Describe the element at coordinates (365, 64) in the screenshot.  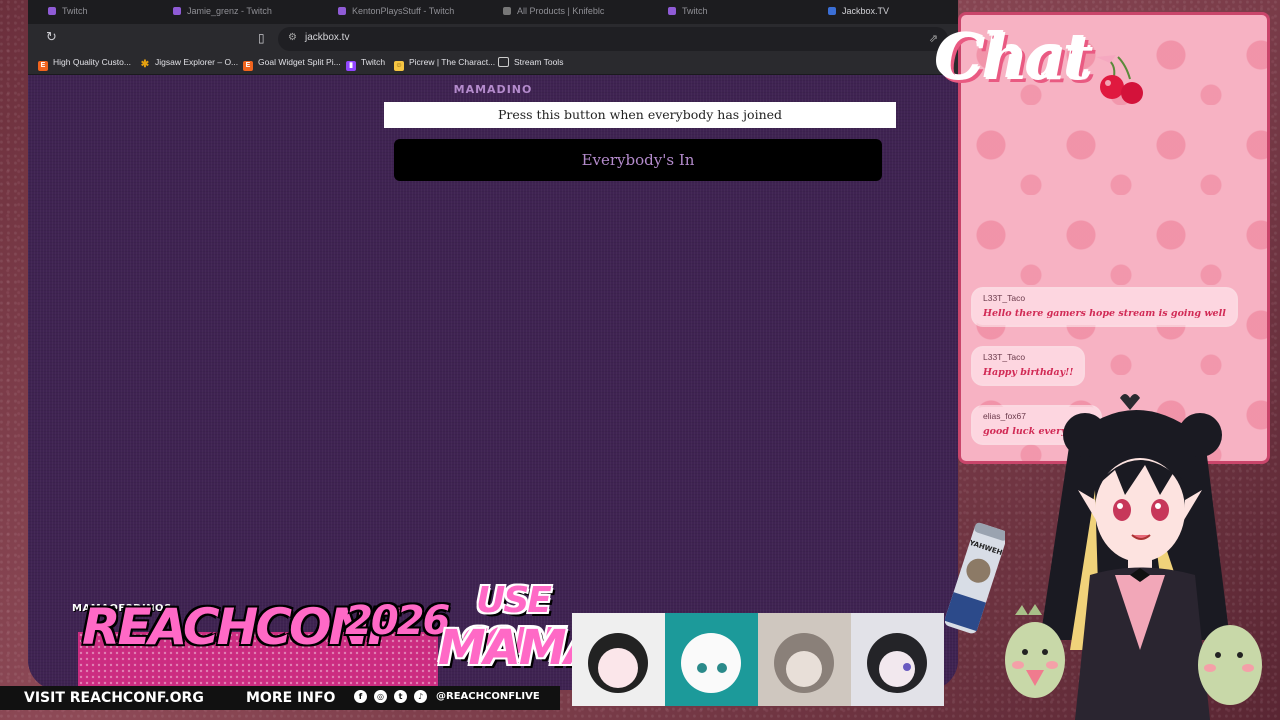
I see `bookmark-item: ▮ Twitch` at that location.